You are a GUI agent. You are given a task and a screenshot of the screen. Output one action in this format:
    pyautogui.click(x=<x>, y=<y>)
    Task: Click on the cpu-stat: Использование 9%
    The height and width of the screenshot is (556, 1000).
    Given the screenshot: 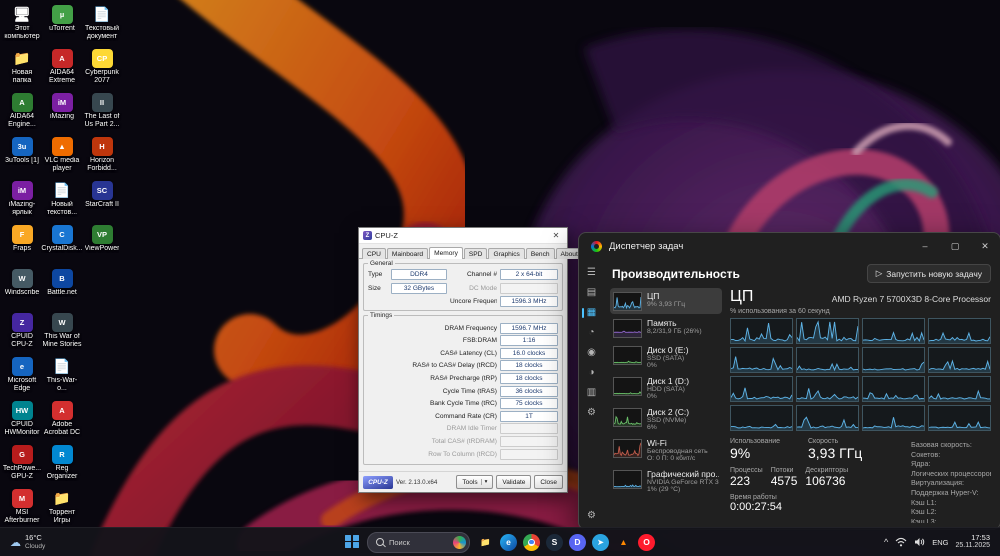 What is the action you would take?
    pyautogui.click(x=765, y=449)
    